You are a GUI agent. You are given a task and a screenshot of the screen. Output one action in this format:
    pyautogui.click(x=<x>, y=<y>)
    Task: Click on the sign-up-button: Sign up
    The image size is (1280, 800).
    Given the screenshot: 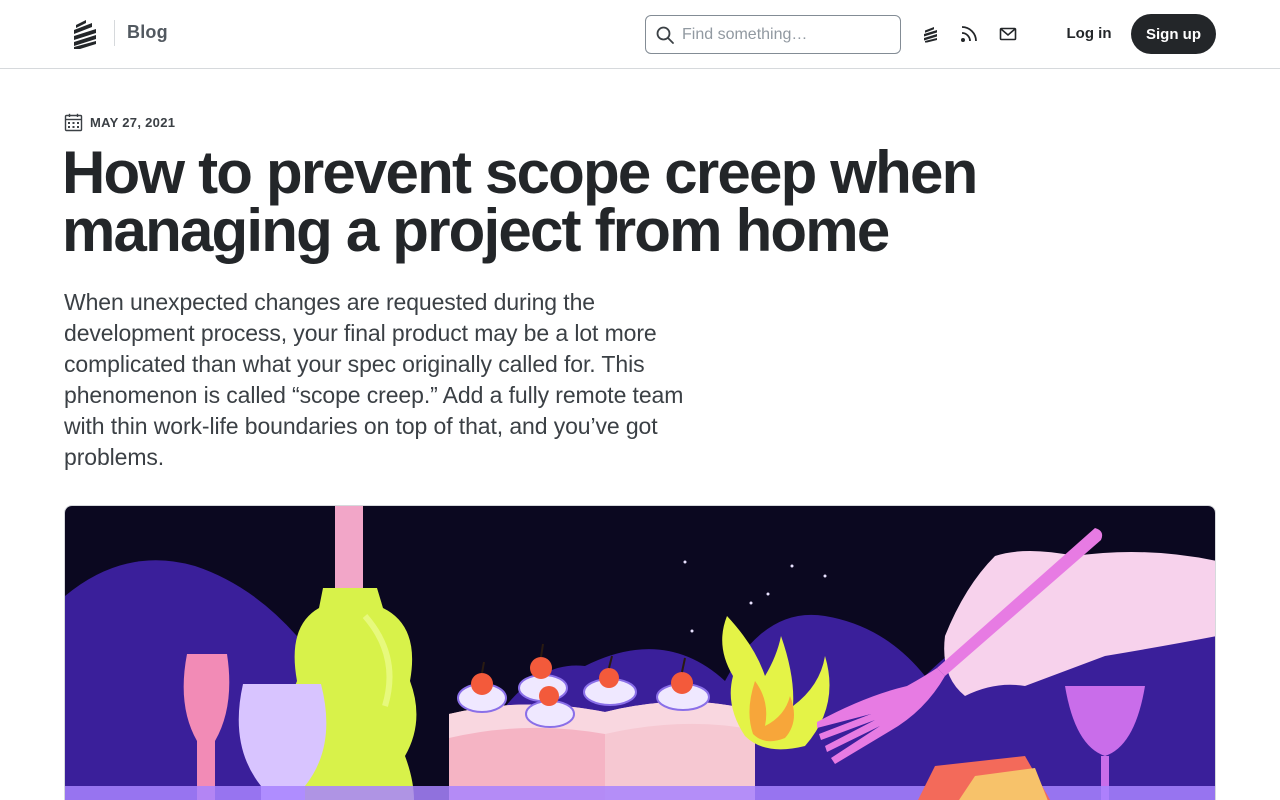 What is the action you would take?
    pyautogui.click(x=1173, y=34)
    